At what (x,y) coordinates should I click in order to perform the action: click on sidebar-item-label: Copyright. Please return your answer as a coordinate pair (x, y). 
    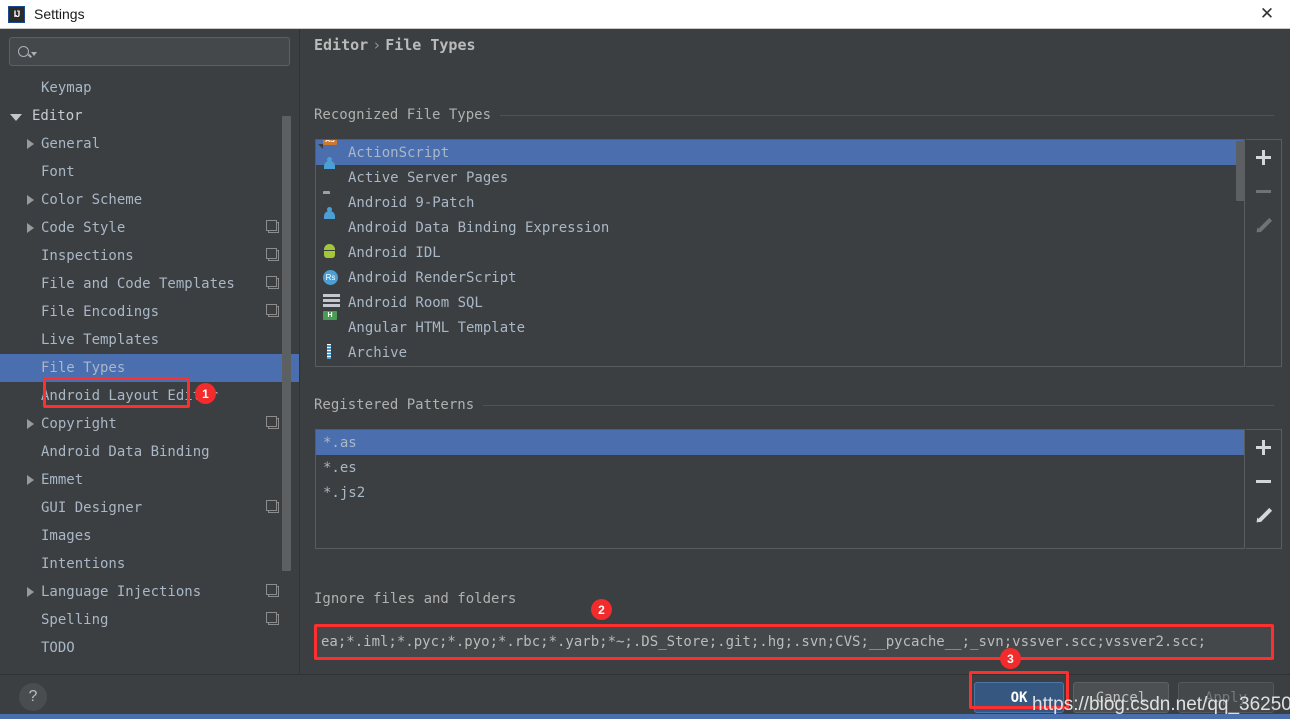
    Looking at the image, I should click on (79, 424).